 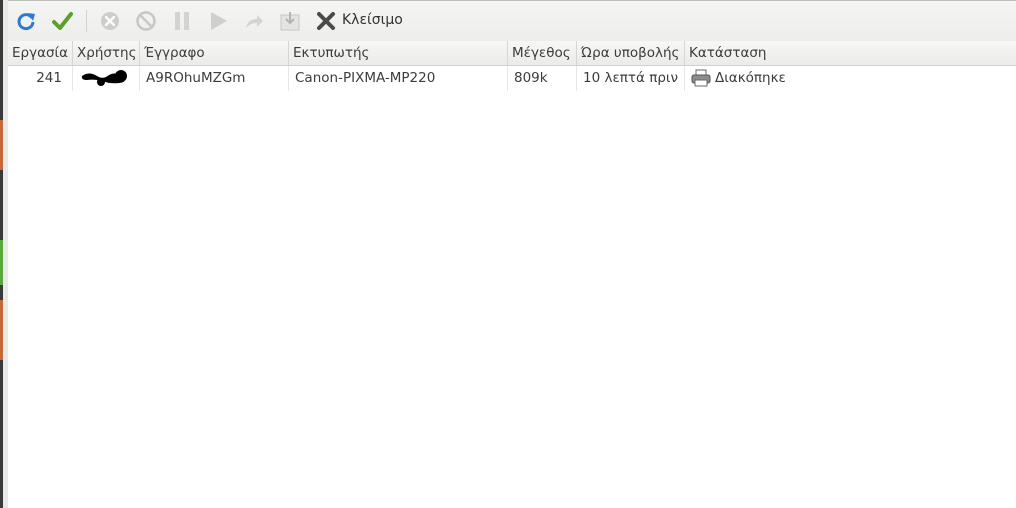 What do you see at coordinates (62, 21) in the screenshot?
I see `check-icon` at bounding box center [62, 21].